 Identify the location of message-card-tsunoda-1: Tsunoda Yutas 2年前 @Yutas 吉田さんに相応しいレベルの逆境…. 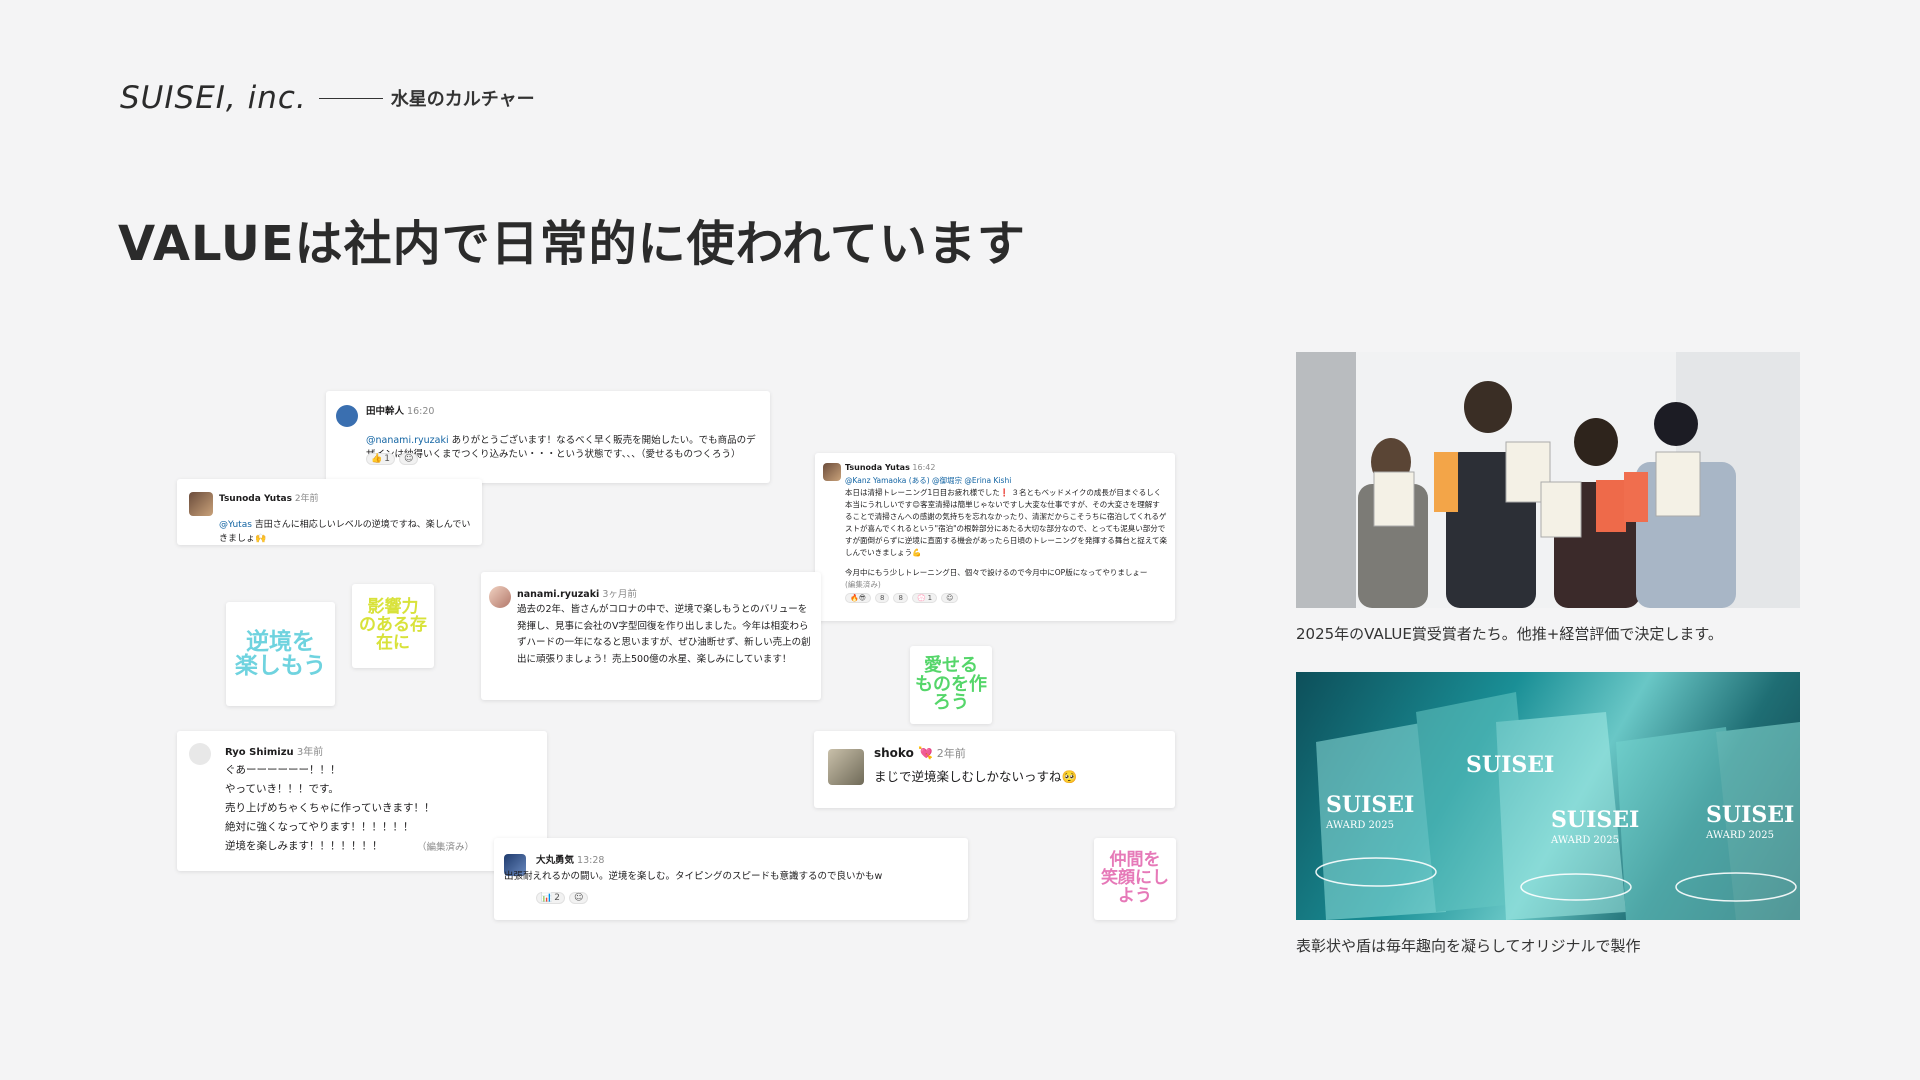
(329, 512).